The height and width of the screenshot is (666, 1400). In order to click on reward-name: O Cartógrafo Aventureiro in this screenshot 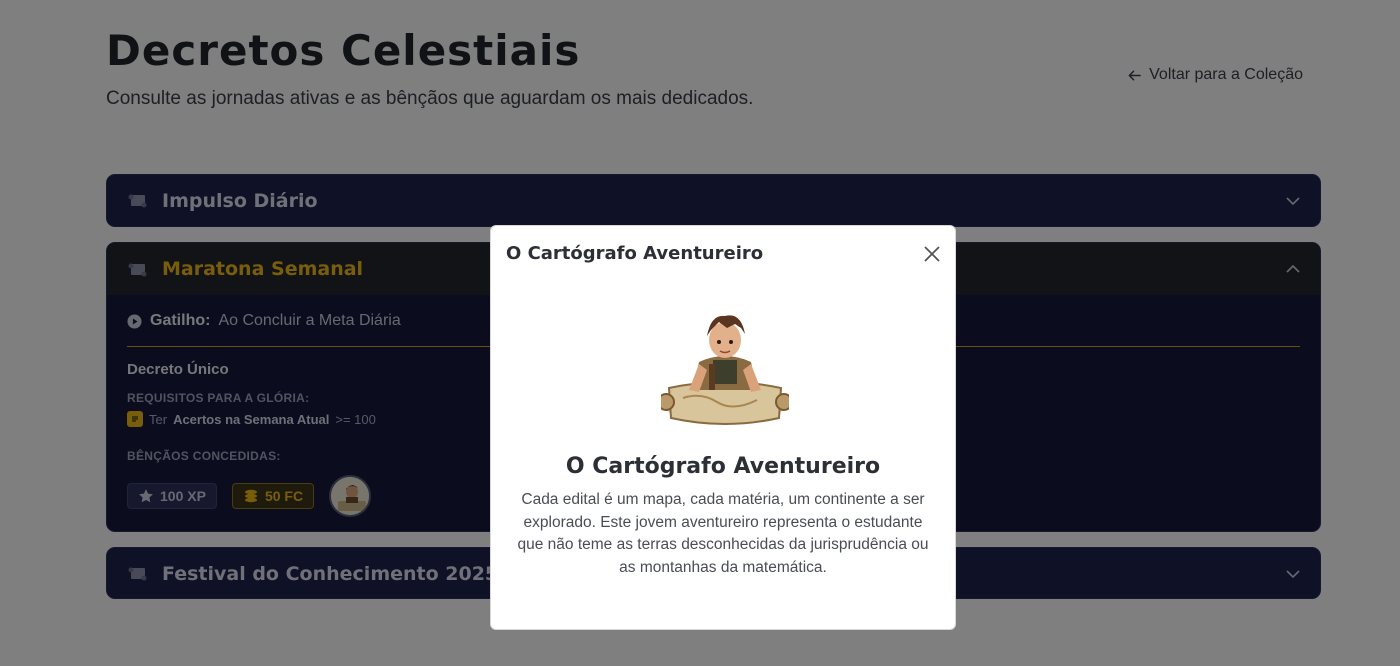, I will do `click(723, 466)`.